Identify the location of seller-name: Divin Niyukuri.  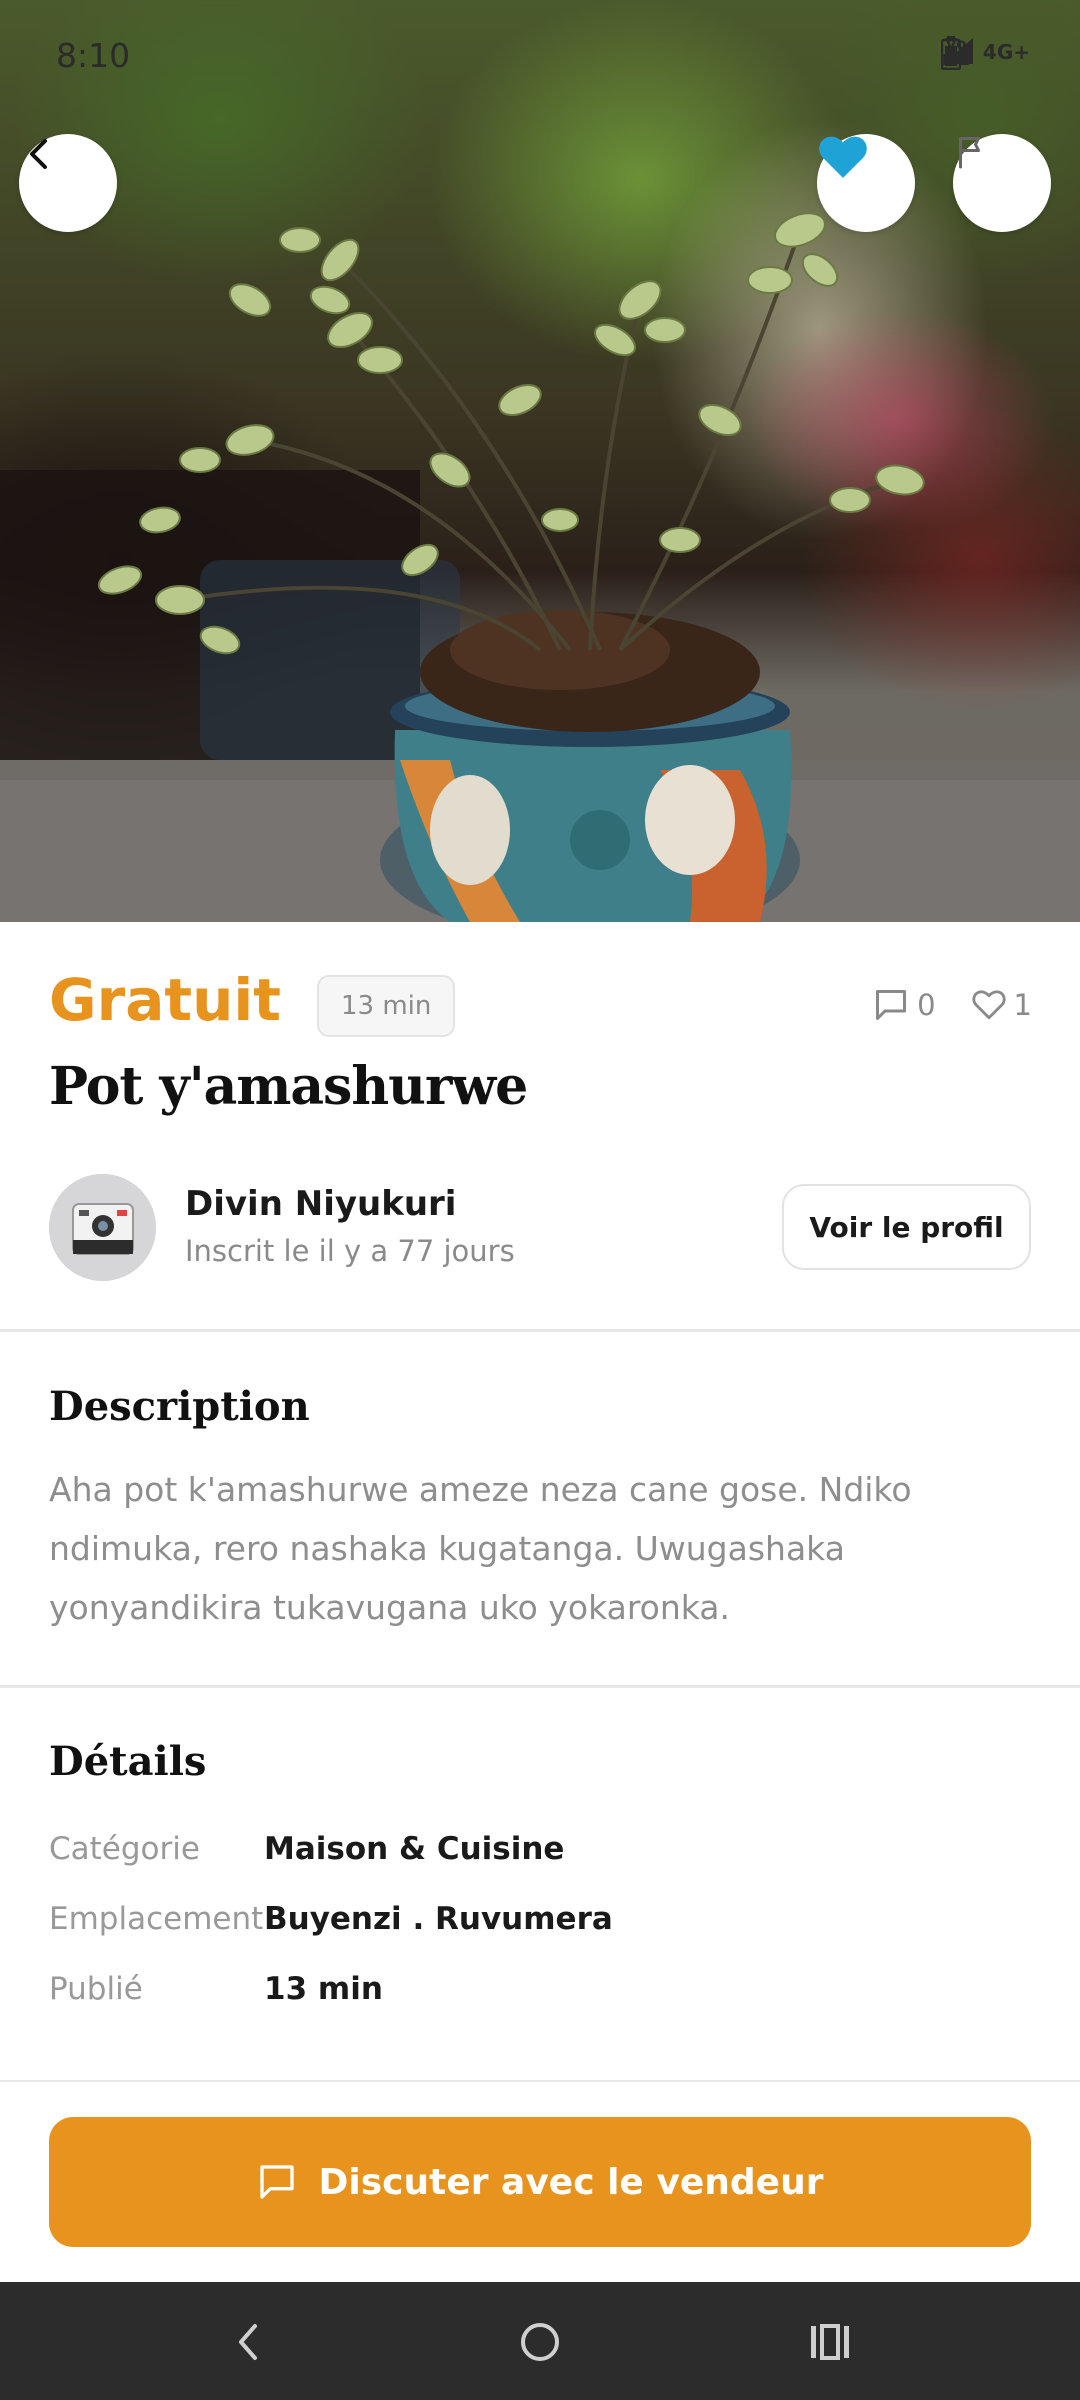
(321, 1204).